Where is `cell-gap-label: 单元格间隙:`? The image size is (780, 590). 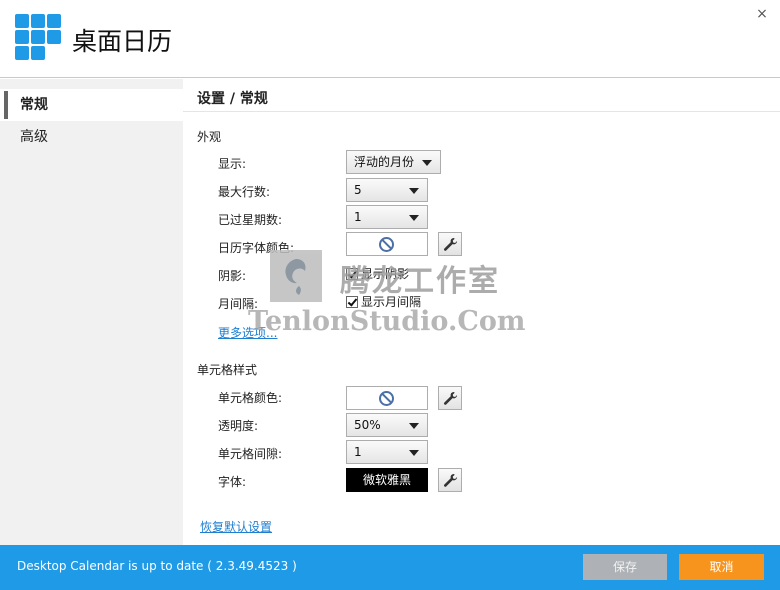
cell-gap-label: 单元格间隙: is located at coordinates (250, 454).